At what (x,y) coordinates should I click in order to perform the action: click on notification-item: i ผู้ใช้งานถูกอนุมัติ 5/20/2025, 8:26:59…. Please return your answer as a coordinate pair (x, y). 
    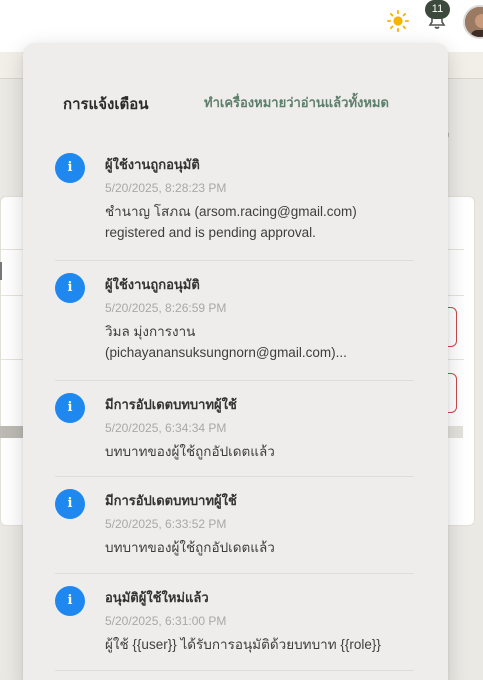
    Looking at the image, I should click on (234, 321).